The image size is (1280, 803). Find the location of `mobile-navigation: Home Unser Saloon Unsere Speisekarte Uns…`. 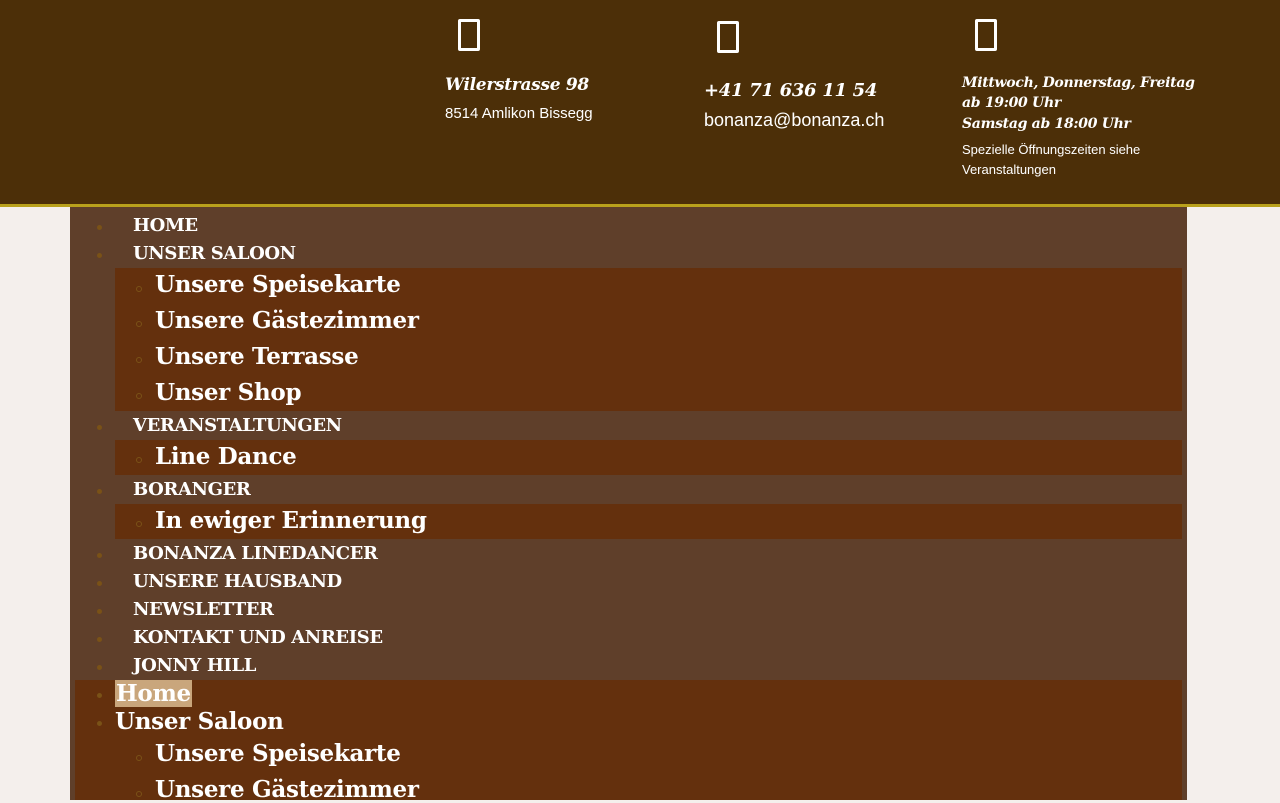

mobile-navigation: Home Unser Saloon Unsere Speisekarte Uns… is located at coordinates (628, 741).